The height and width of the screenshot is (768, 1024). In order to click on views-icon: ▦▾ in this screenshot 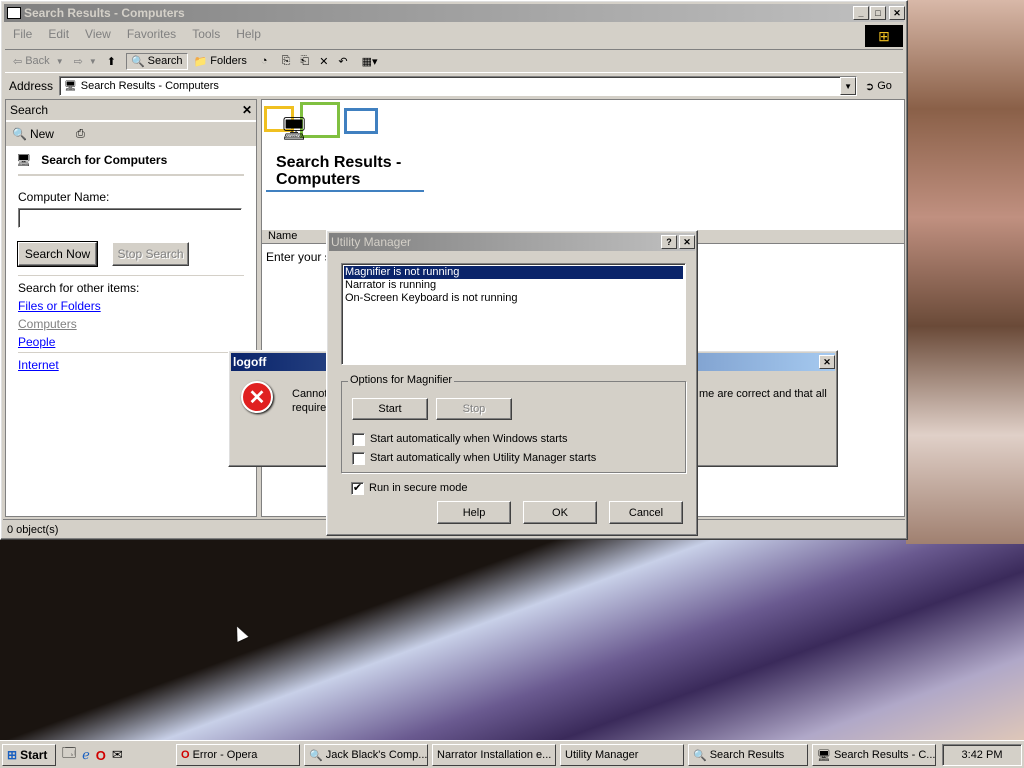, I will do `click(370, 61)`.